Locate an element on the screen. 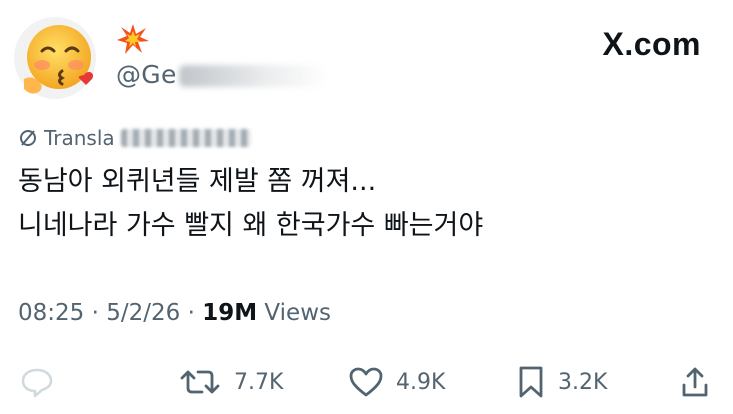 This screenshot has width=733, height=414. like-count: 4.9K is located at coordinates (421, 382).